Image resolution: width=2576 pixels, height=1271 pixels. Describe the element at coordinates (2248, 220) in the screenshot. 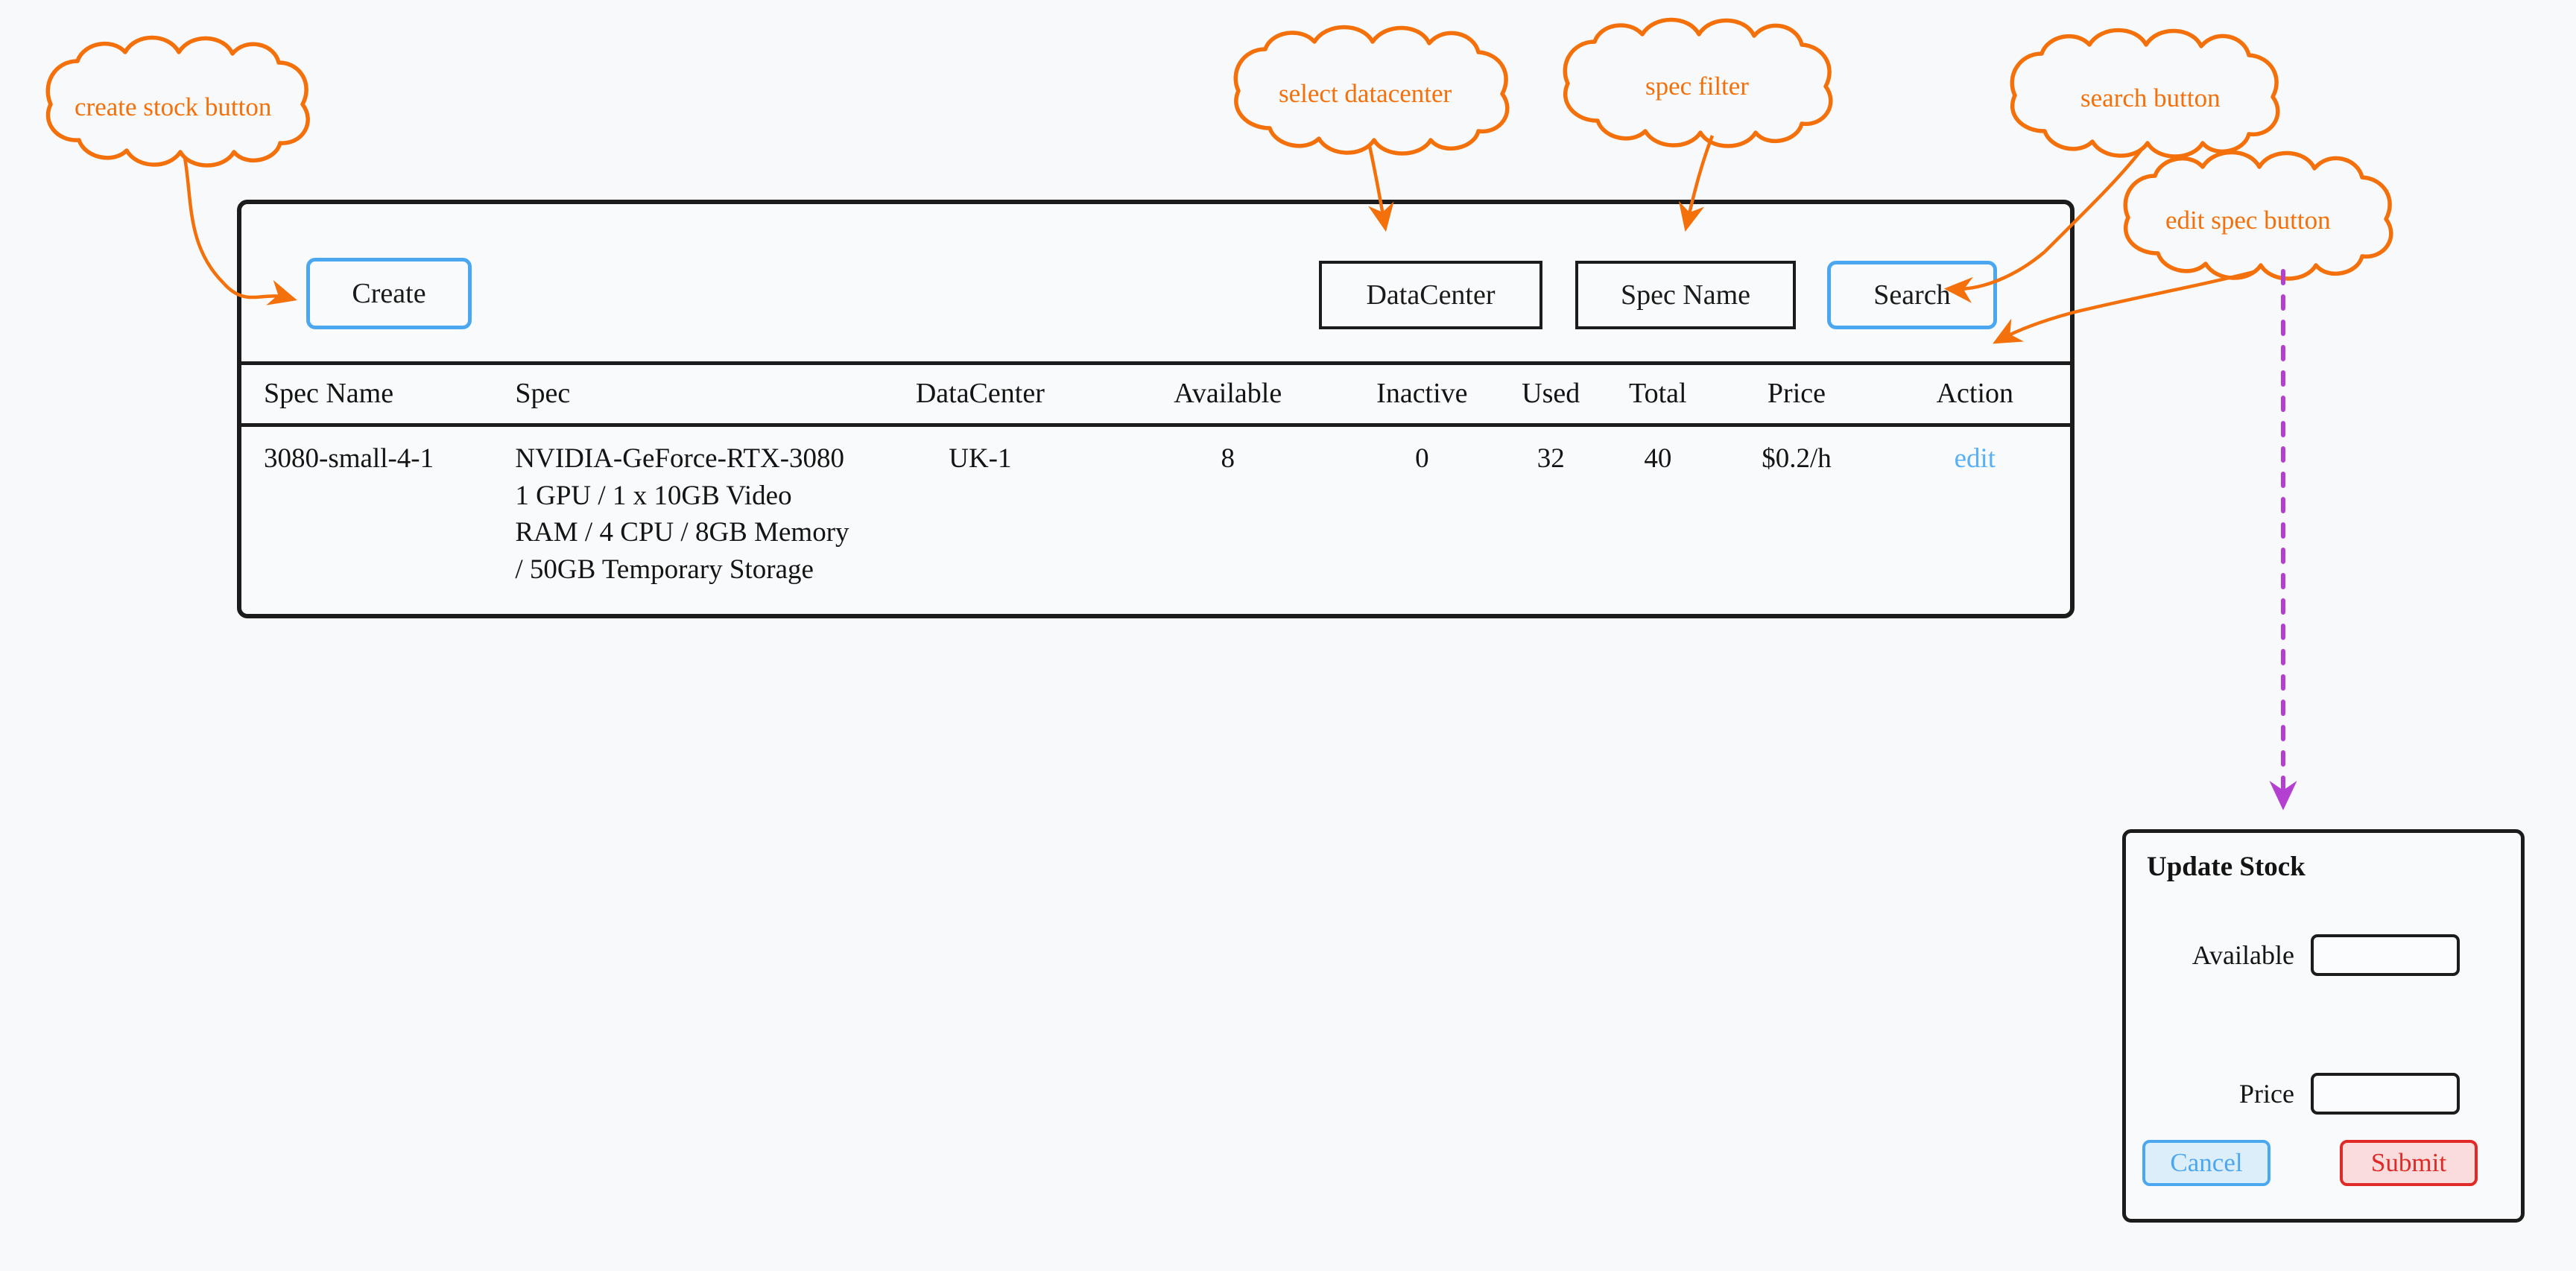

I see `annotation-label-edit-spec-button: edit spec button` at that location.